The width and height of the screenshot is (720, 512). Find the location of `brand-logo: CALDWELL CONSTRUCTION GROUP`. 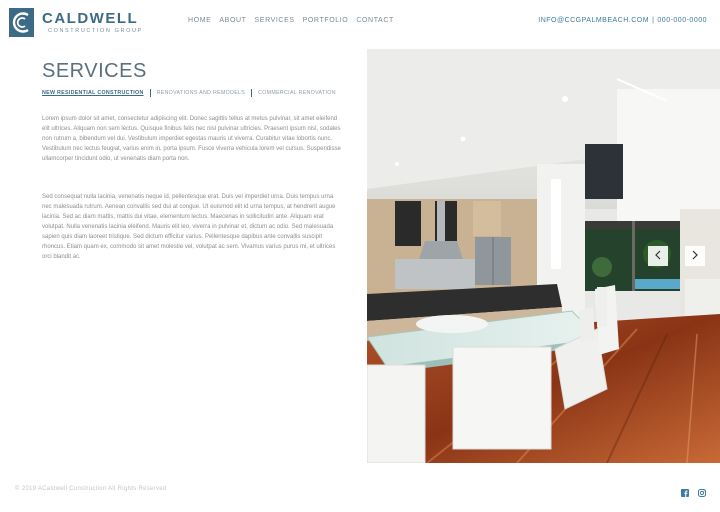

brand-logo: CALDWELL CONSTRUCTION GROUP is located at coordinates (76, 22).